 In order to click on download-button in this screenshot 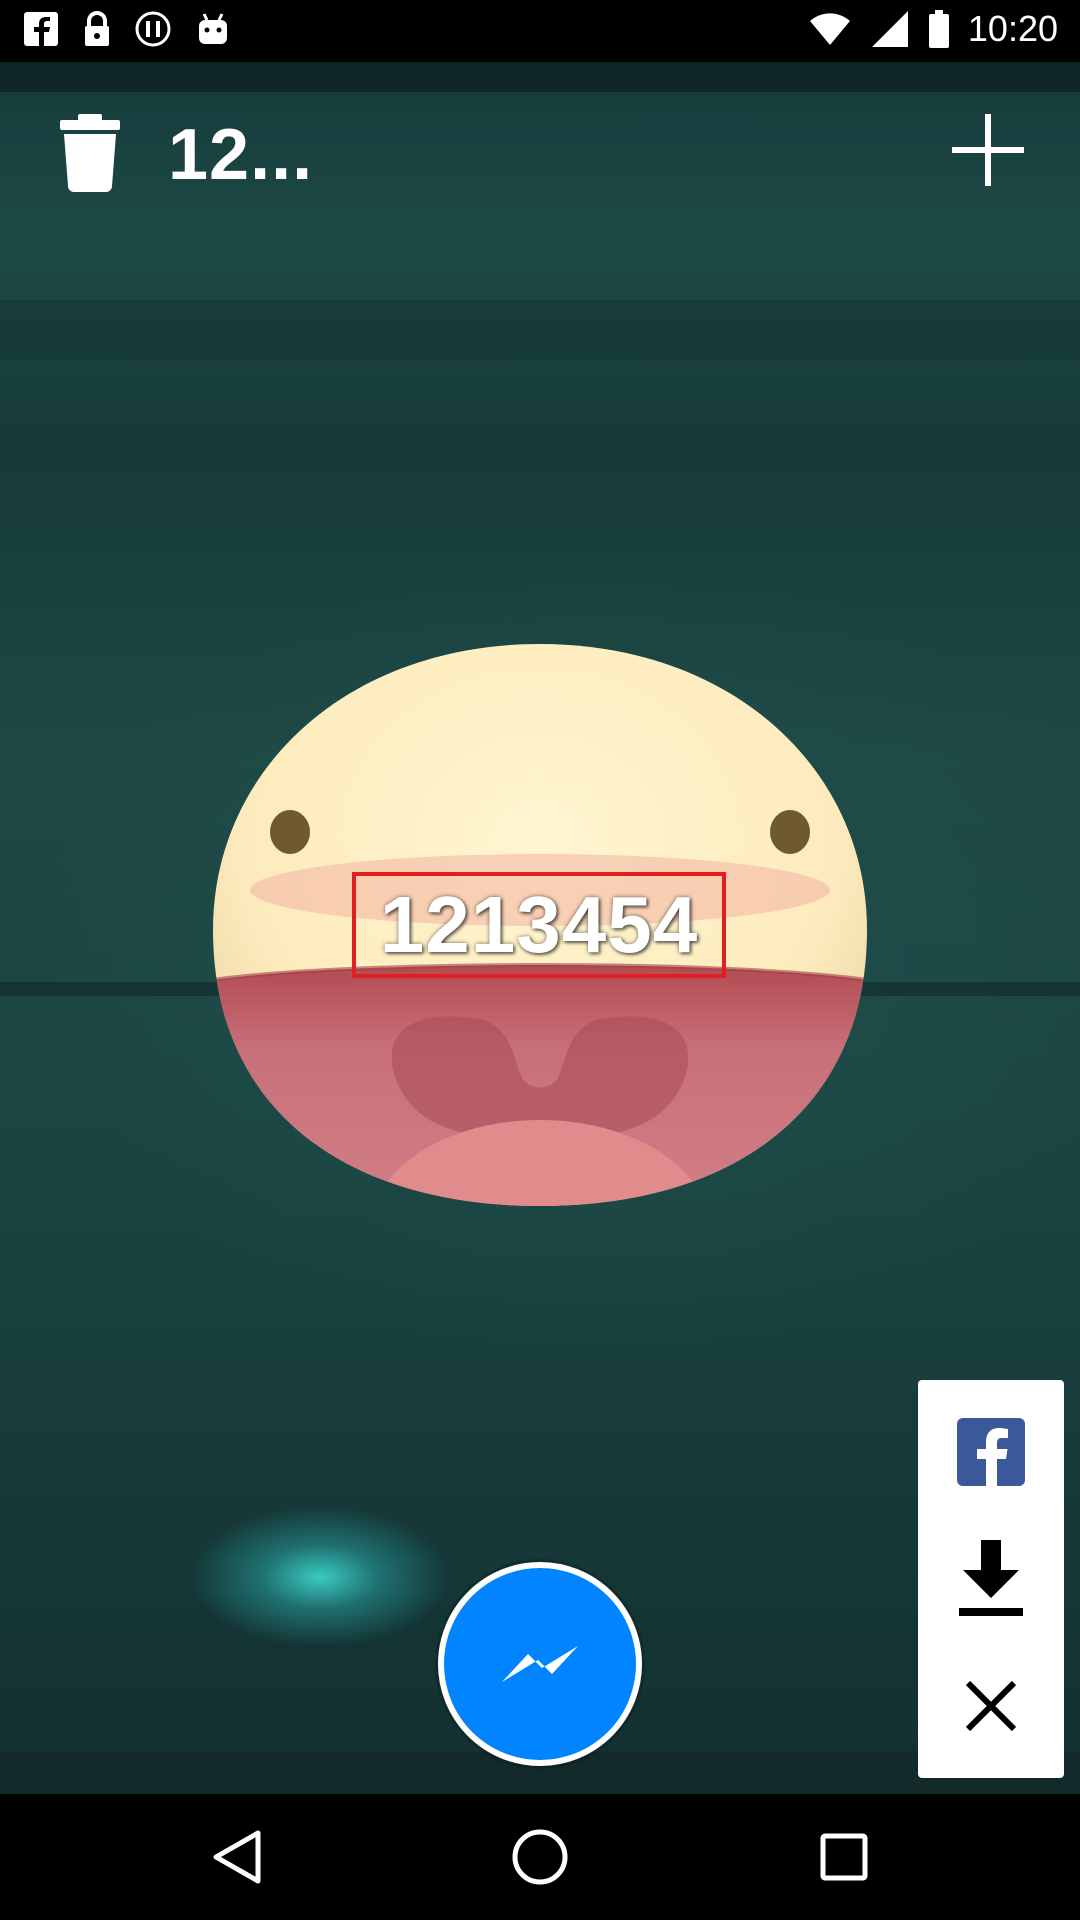, I will do `click(991, 1578)`.